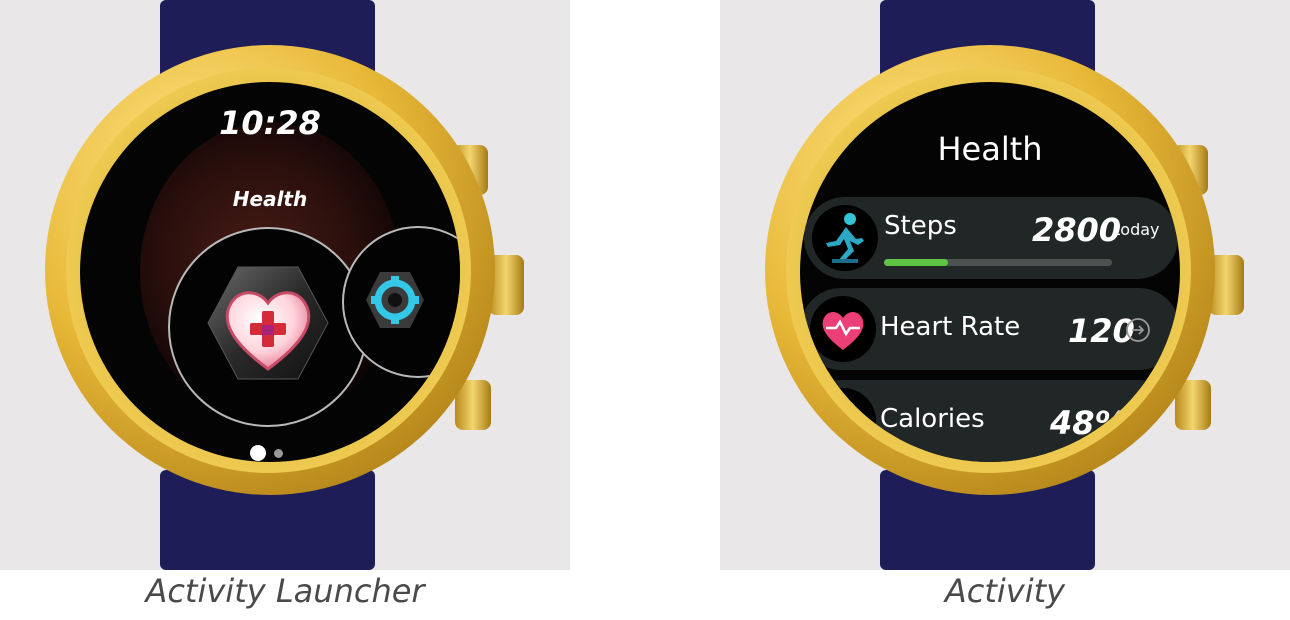 This screenshot has width=1290, height=620. I want to click on caption-activity: Activity, so click(1005, 591).